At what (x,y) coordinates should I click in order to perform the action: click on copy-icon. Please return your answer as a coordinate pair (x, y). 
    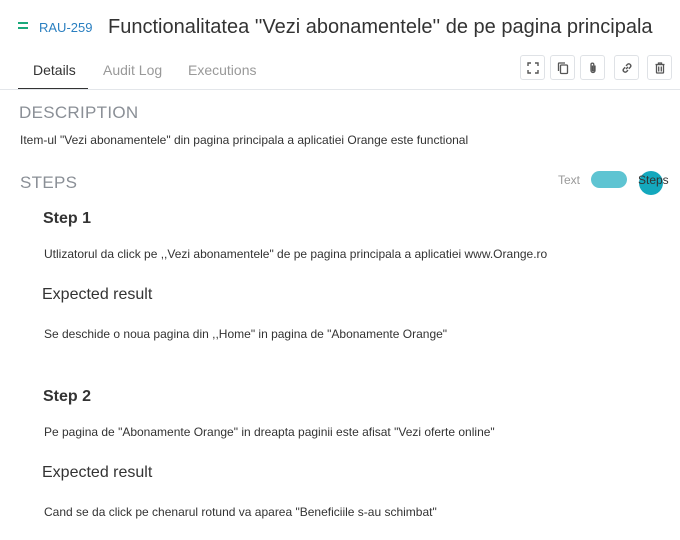
    Looking at the image, I should click on (562, 67).